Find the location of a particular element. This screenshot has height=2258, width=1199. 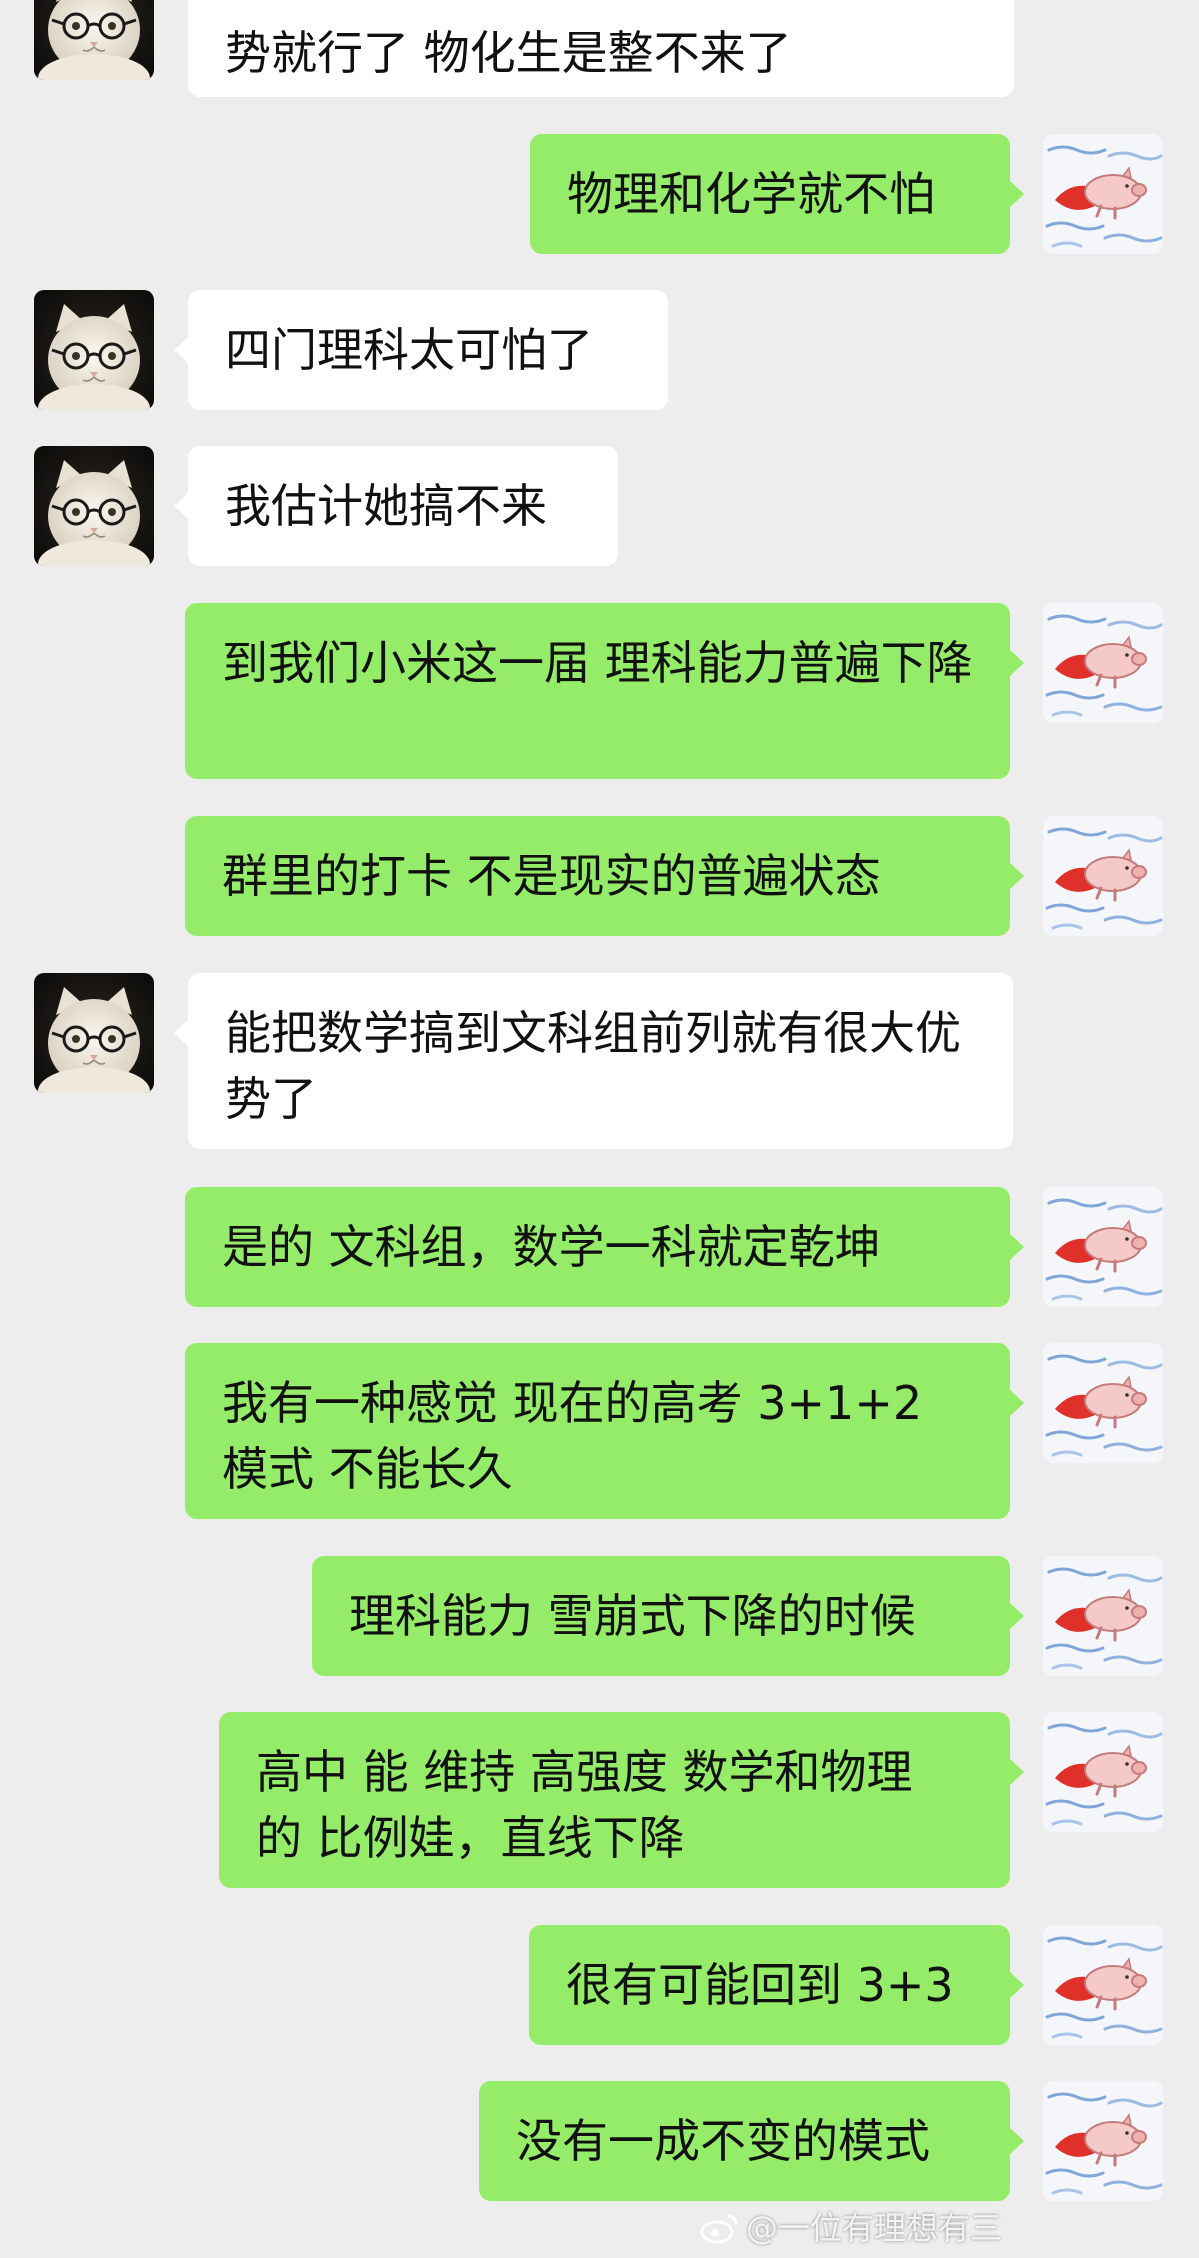

message-bubble: 是的 文科组，数学一科就定乾坤 is located at coordinates (604, 1247).